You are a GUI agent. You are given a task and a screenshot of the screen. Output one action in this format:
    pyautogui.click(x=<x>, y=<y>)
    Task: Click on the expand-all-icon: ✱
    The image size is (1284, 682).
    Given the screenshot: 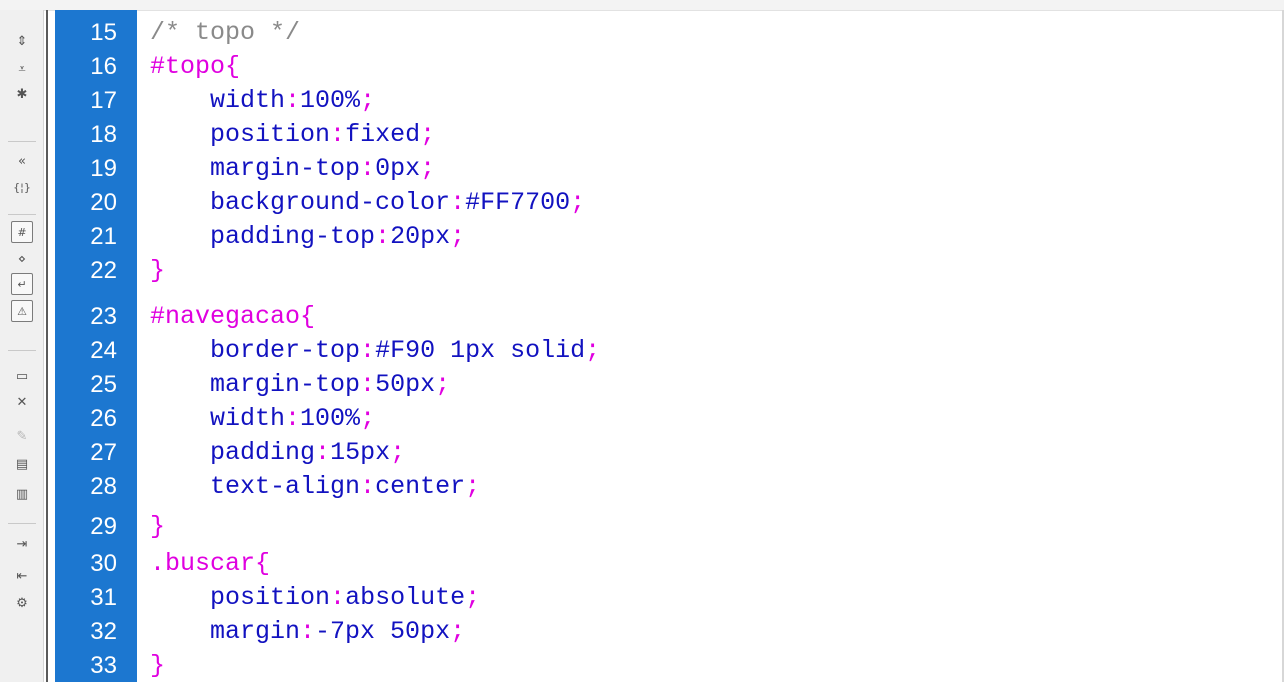 What is the action you would take?
    pyautogui.click(x=22, y=94)
    